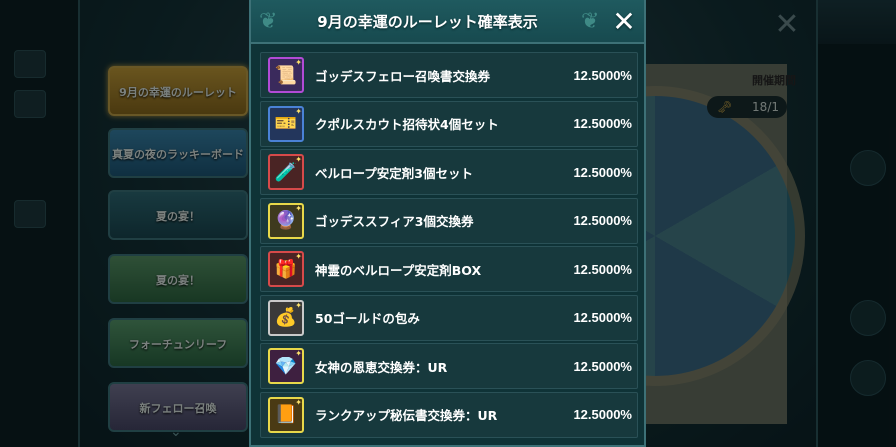  Describe the element at coordinates (449, 317) in the screenshot. I see `list-item: 💰 ✦ 50ゴールドの包み 12.5000%` at that location.